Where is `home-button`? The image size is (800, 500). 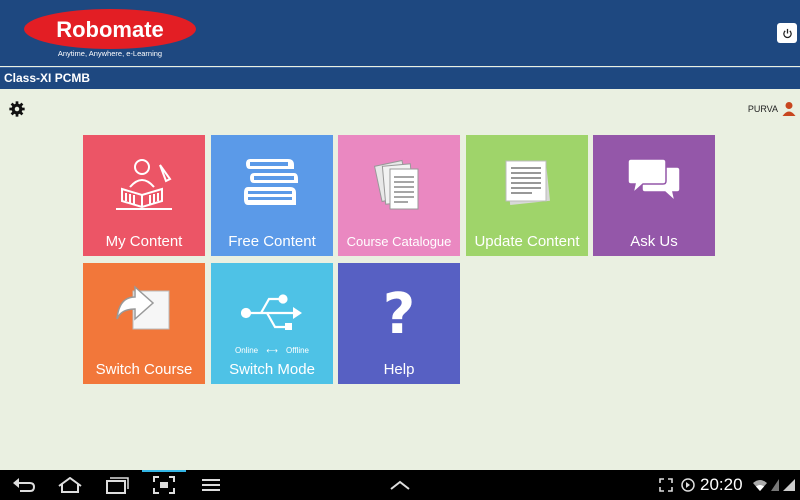 home-button is located at coordinates (70, 485).